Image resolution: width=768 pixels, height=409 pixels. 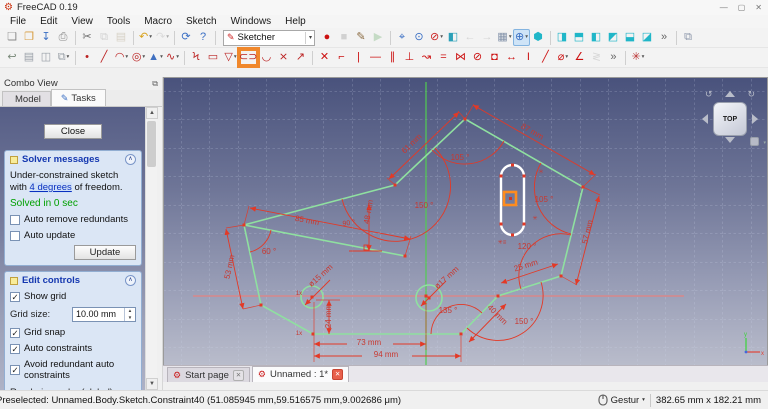 What do you see at coordinates (295, 21) in the screenshot?
I see `menu-item: Help` at bounding box center [295, 21].